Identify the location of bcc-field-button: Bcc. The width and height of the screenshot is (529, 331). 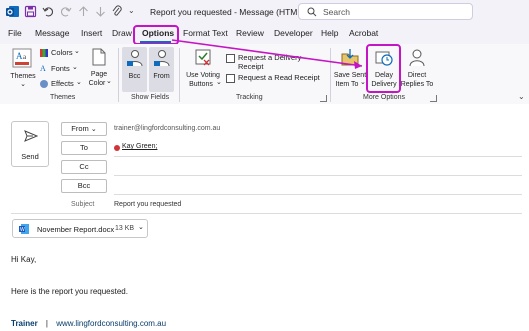
(84, 186).